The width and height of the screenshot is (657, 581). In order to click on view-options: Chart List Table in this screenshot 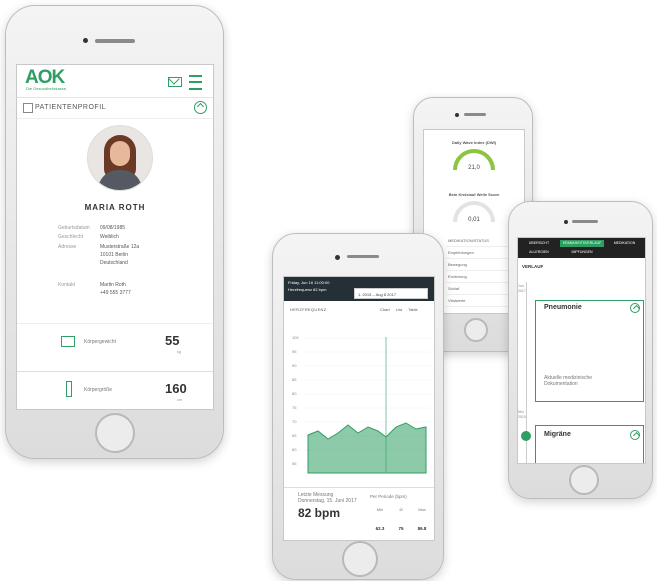, I will do `click(401, 309)`.